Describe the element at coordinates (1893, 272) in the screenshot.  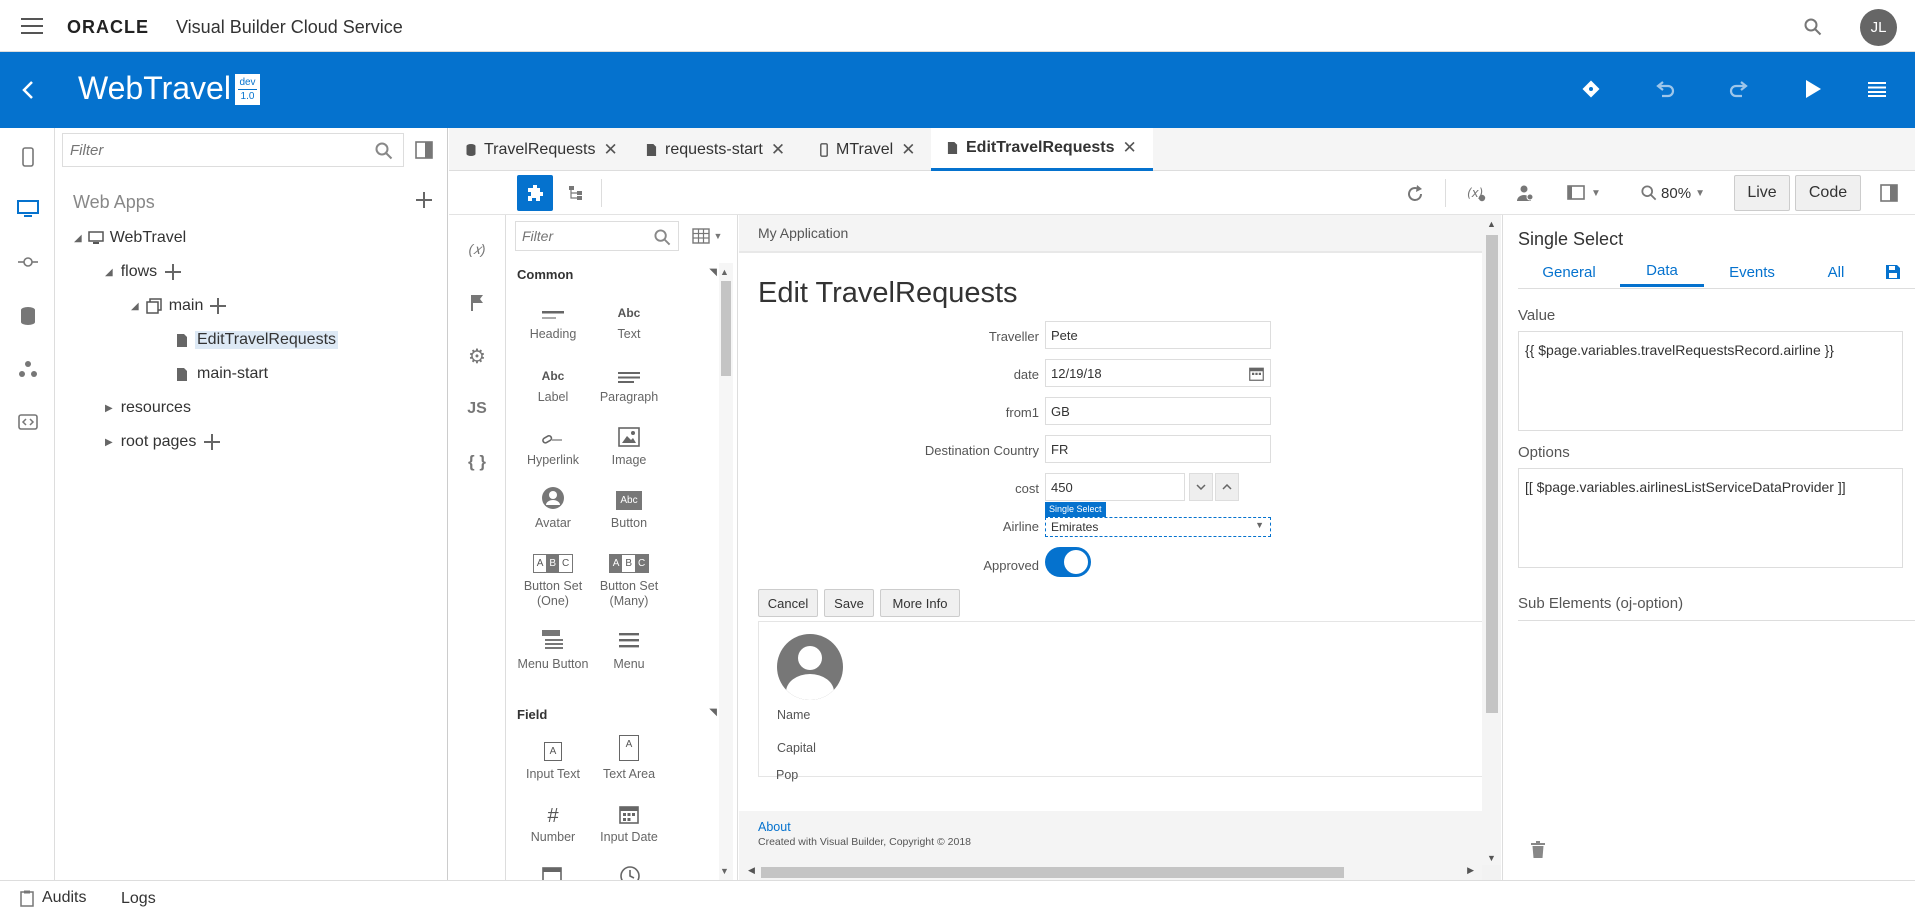
I see `props-save-icon` at that location.